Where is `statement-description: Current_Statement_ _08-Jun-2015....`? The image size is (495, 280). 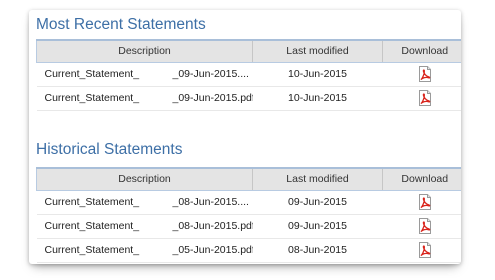 statement-description: Current_Statement_ _08-Jun-2015.... is located at coordinates (144, 202).